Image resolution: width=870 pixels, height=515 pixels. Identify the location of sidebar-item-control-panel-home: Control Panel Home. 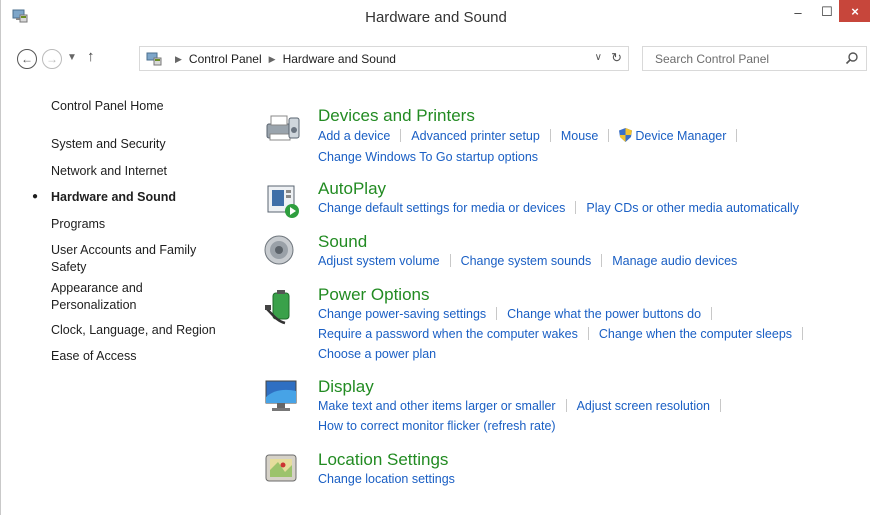
(143, 106).